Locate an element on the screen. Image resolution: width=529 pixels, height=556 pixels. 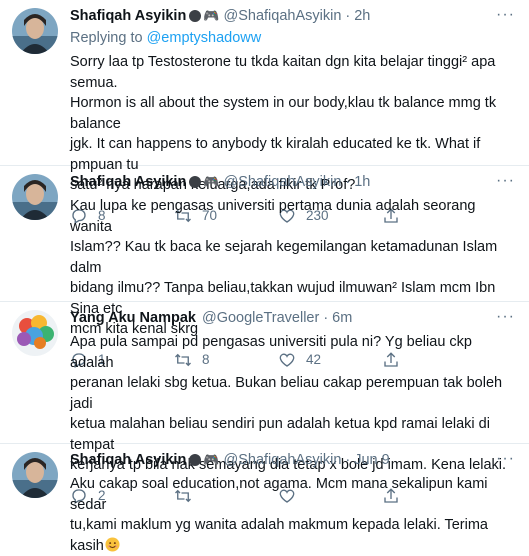
timestamp: 6m is located at coordinates (342, 318).